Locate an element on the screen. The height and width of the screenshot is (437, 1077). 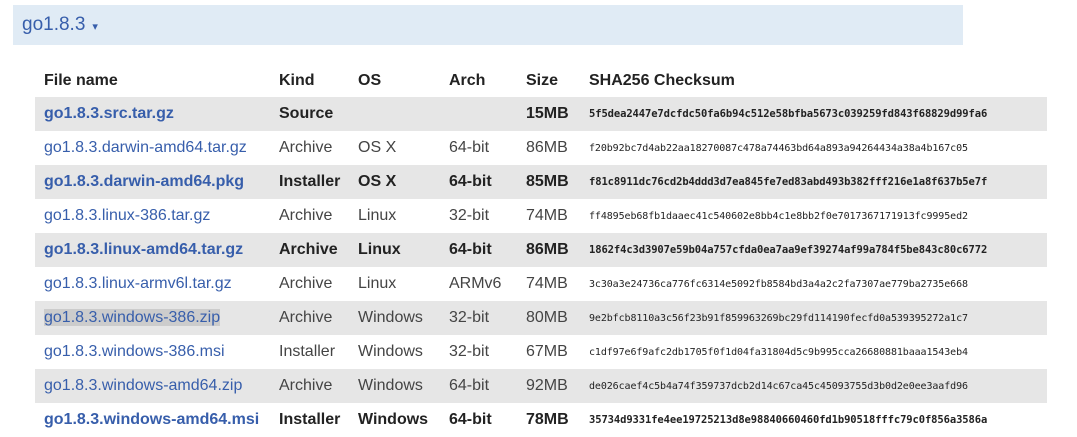
version-toggle: go1.8.3 ▾ is located at coordinates (488, 25).